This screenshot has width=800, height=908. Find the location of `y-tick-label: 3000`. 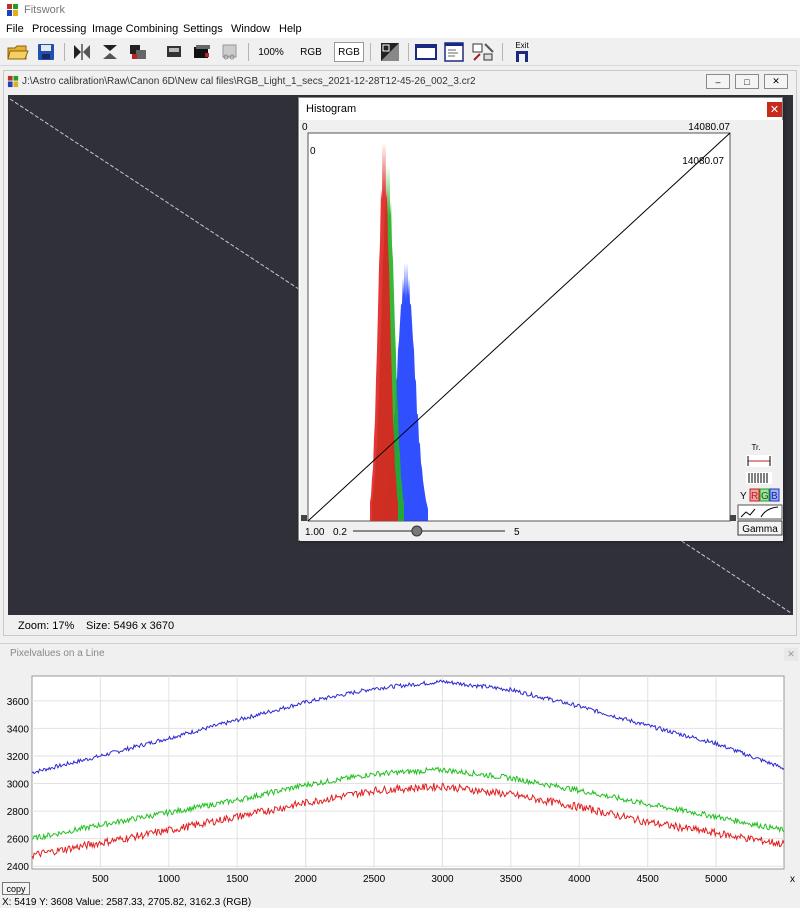

y-tick-label: 3000 is located at coordinates (18, 785).